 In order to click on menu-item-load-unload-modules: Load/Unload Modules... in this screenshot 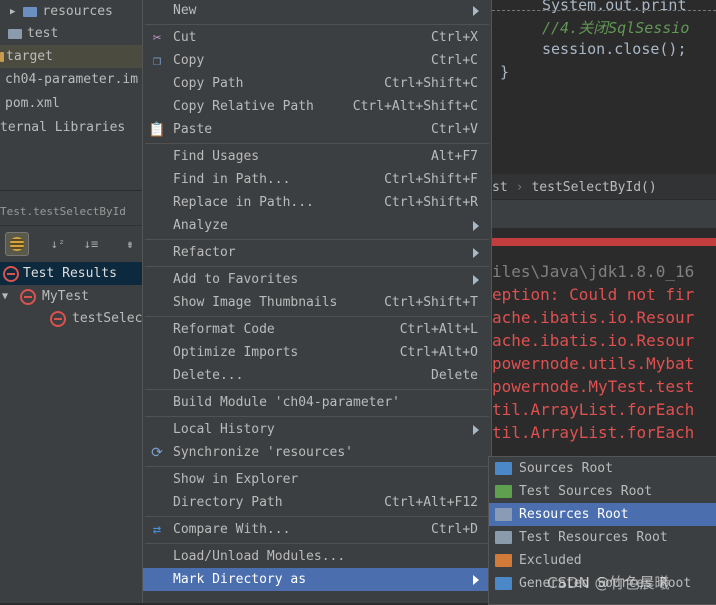, I will do `click(317, 556)`.